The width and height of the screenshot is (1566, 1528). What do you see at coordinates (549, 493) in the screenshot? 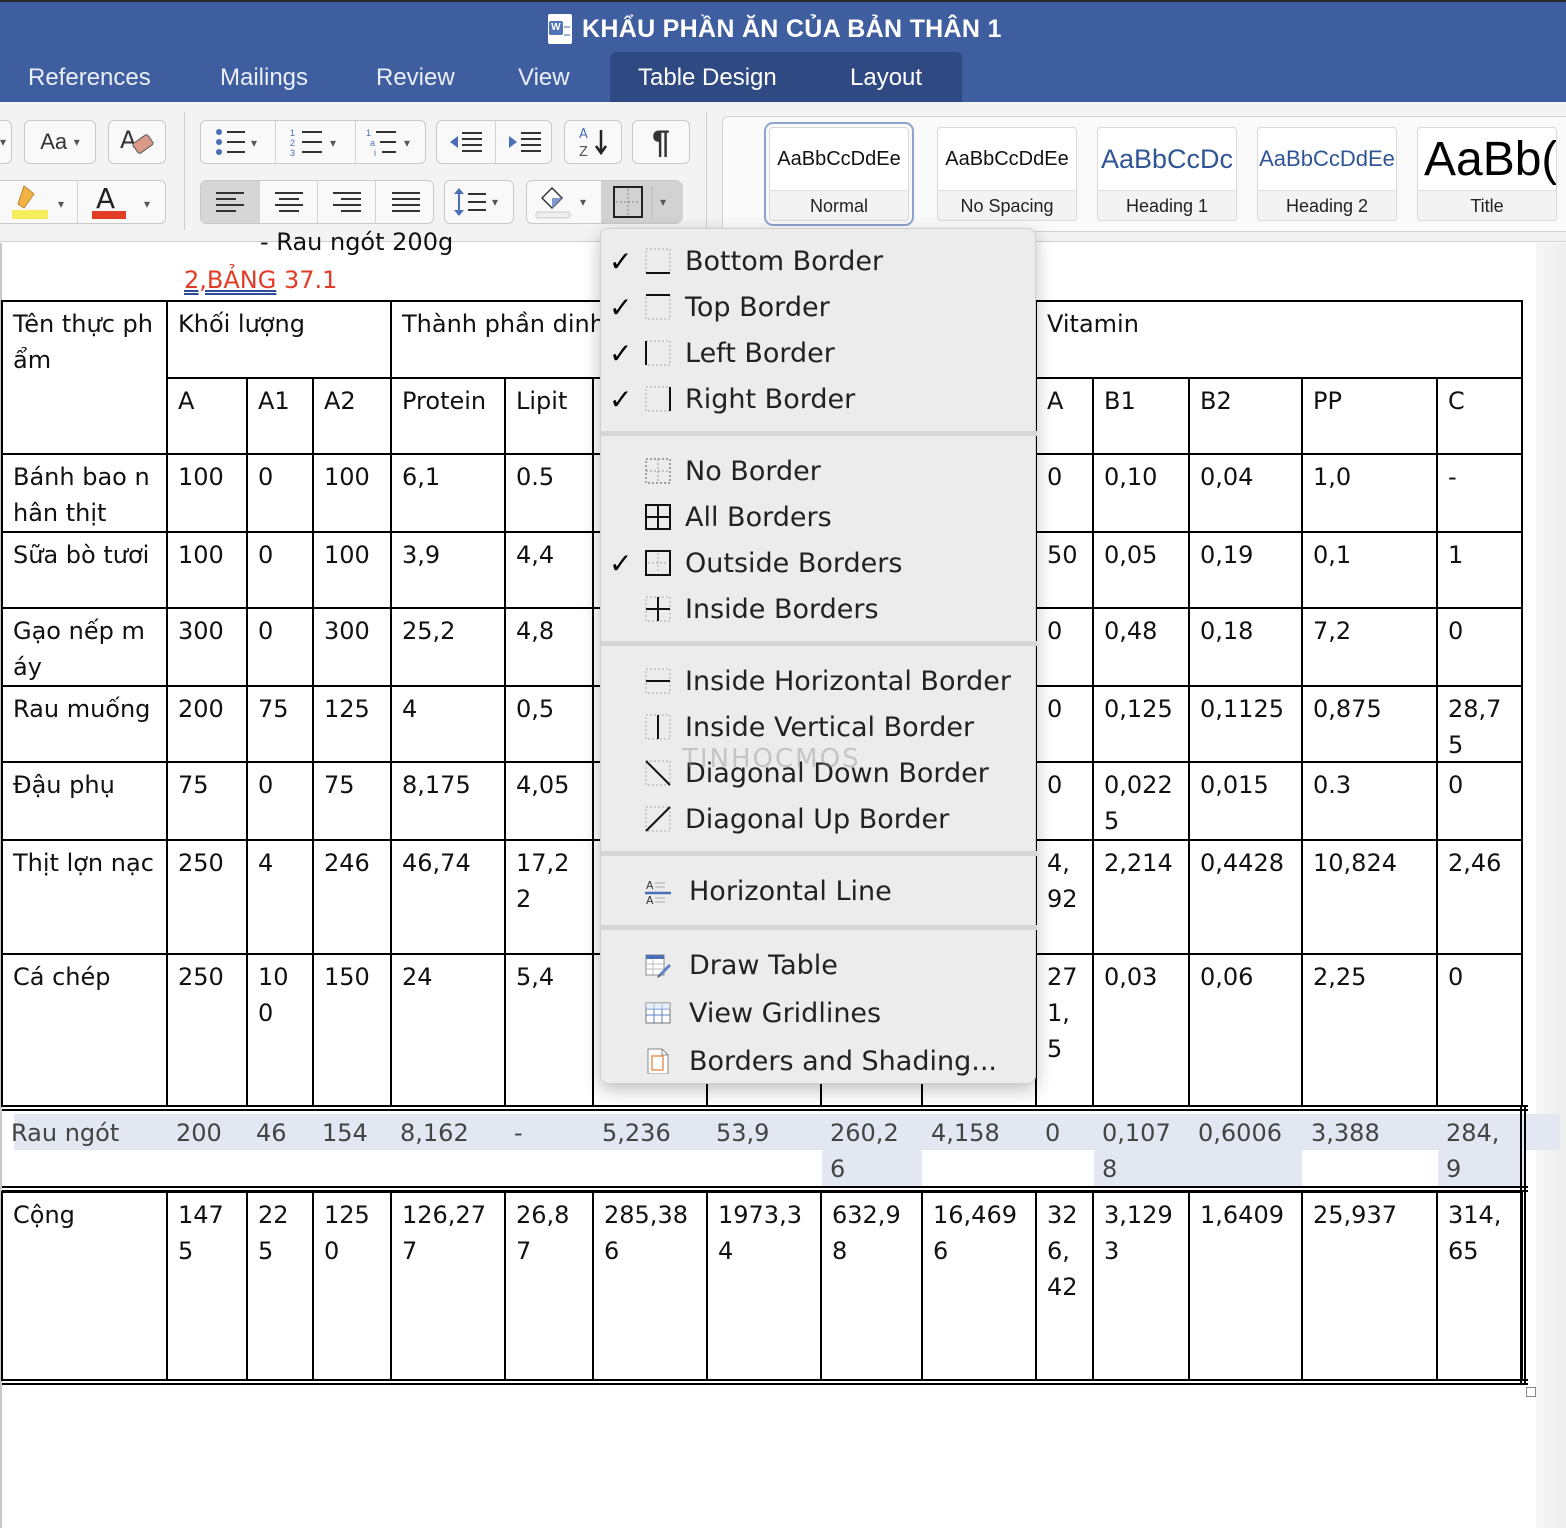
I see `table-cell: 0.5` at bounding box center [549, 493].